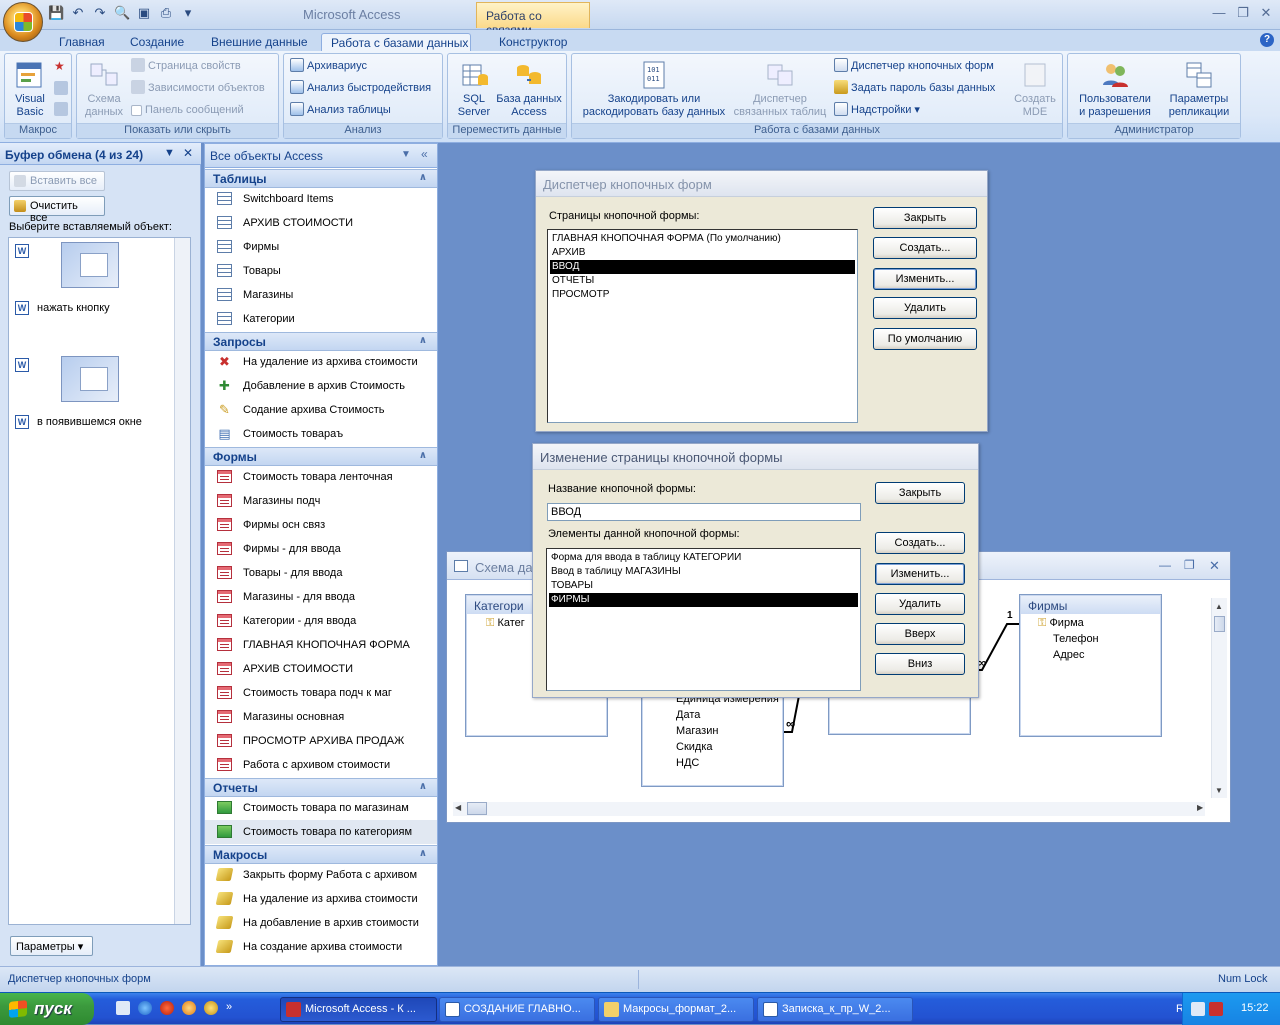  Describe the element at coordinates (259, 42) in the screenshot. I see `tab-external-data: Внешние данные` at that location.